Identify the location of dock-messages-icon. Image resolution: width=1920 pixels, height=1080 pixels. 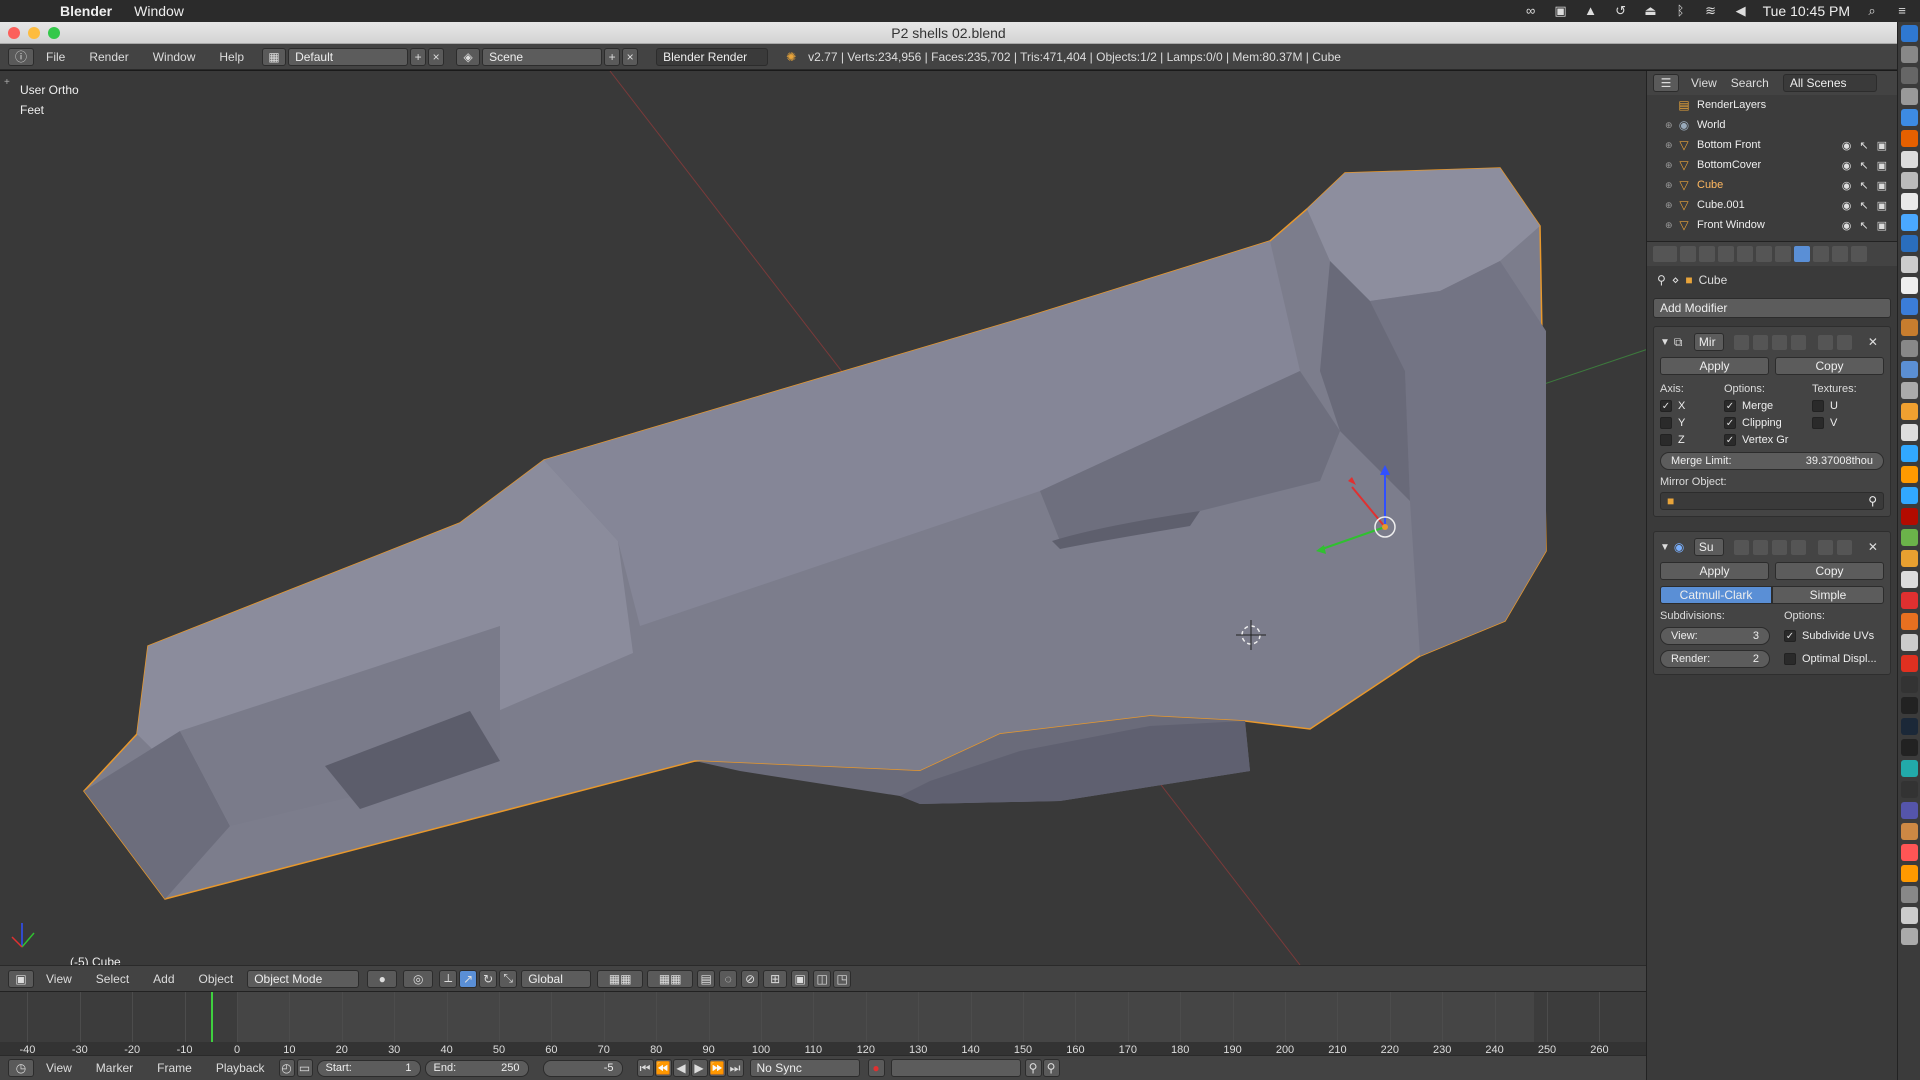
(1909, 222).